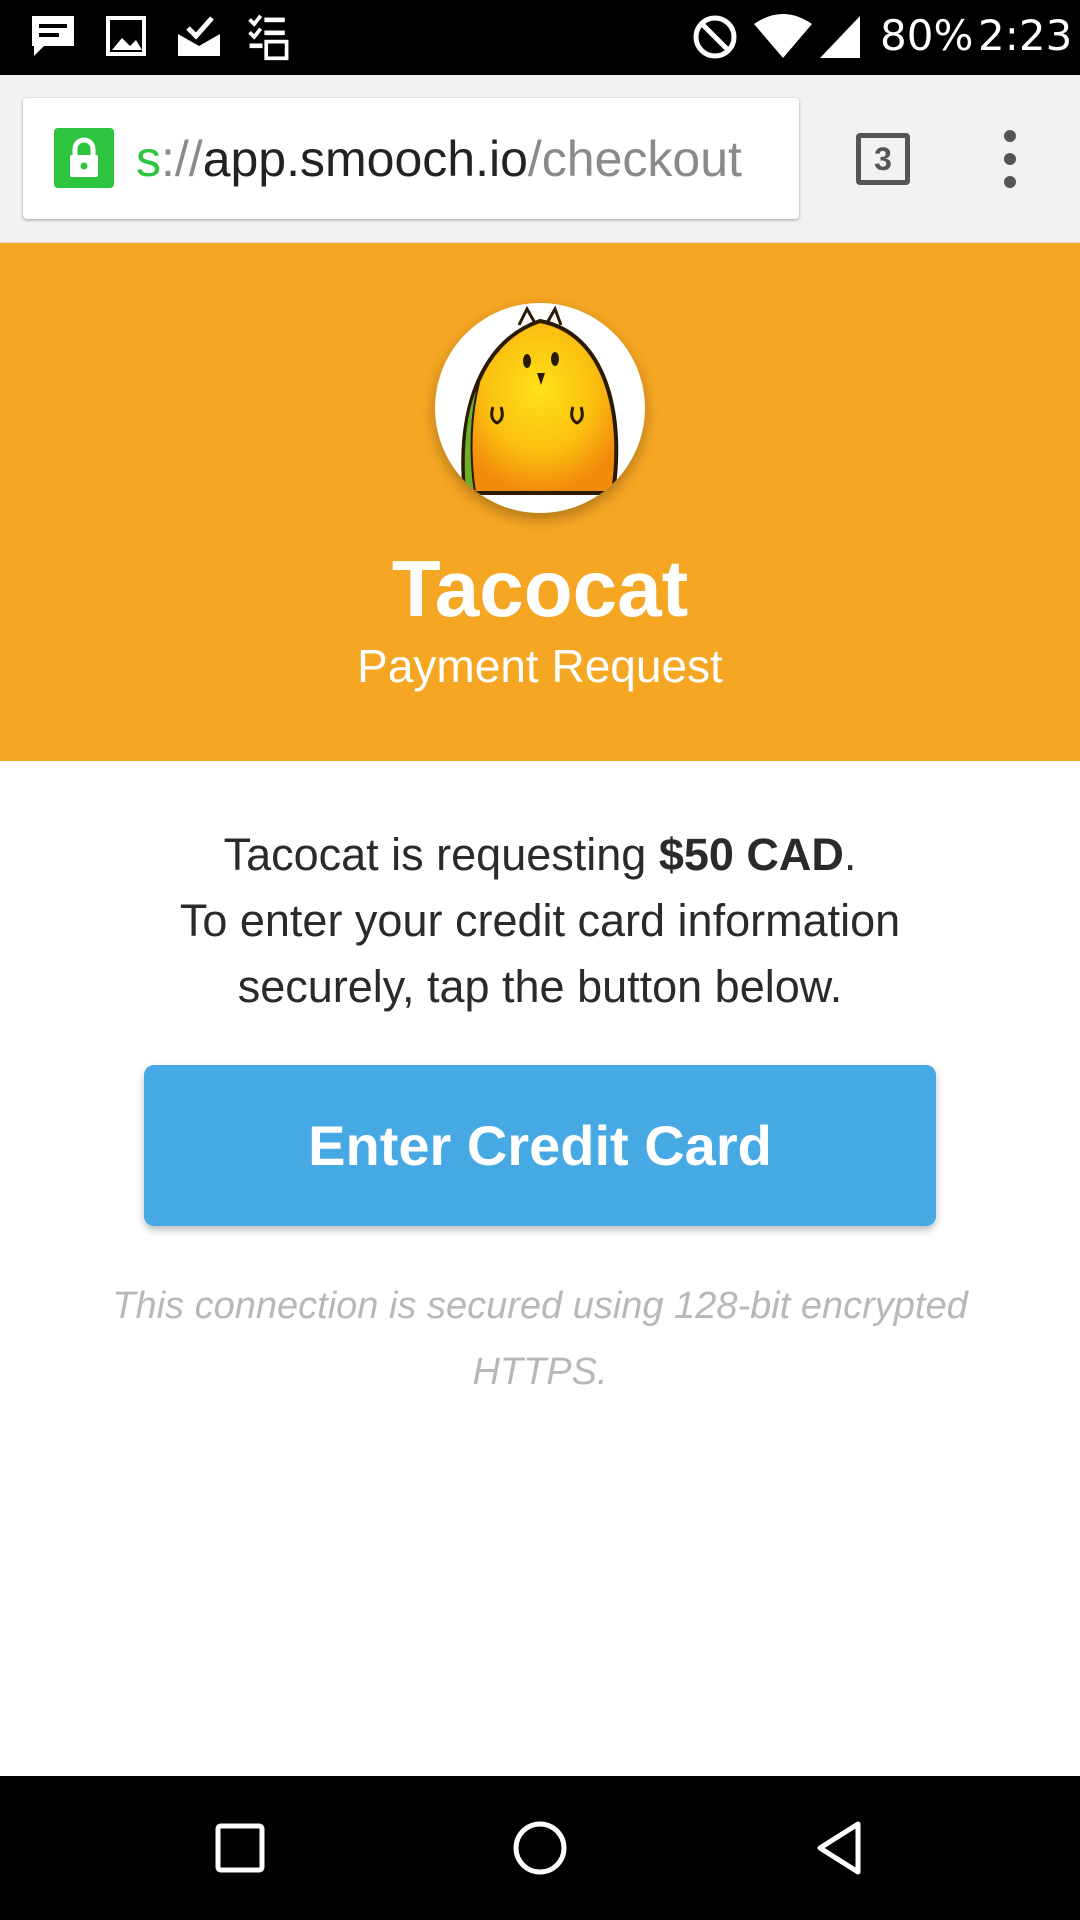 This screenshot has height=1920, width=1080. Describe the element at coordinates (840, 1848) in the screenshot. I see `back-icon` at that location.